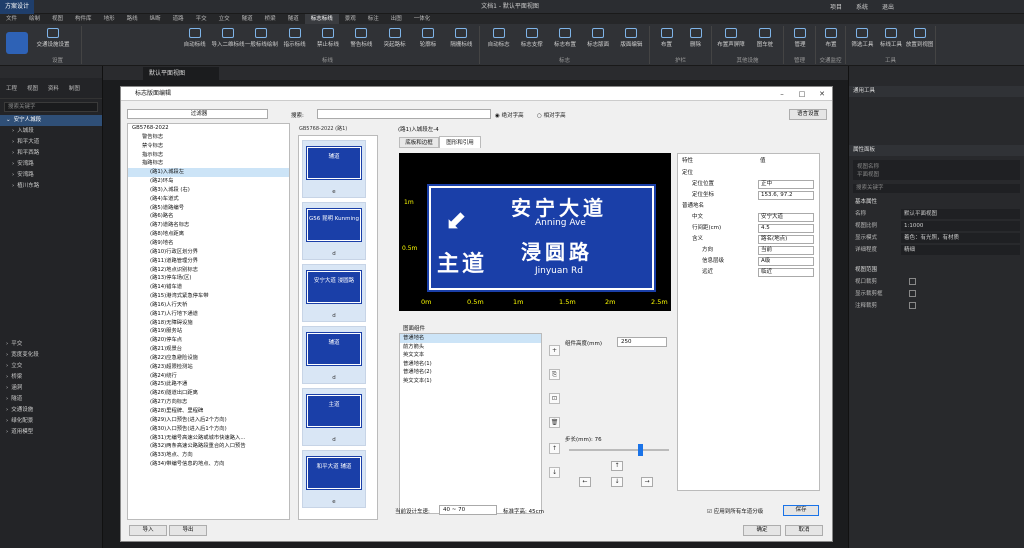 The width and height of the screenshot is (1024, 548). What do you see at coordinates (194, 37) in the screenshot?
I see `ribbon-button: 自动标线` at bounding box center [194, 37].